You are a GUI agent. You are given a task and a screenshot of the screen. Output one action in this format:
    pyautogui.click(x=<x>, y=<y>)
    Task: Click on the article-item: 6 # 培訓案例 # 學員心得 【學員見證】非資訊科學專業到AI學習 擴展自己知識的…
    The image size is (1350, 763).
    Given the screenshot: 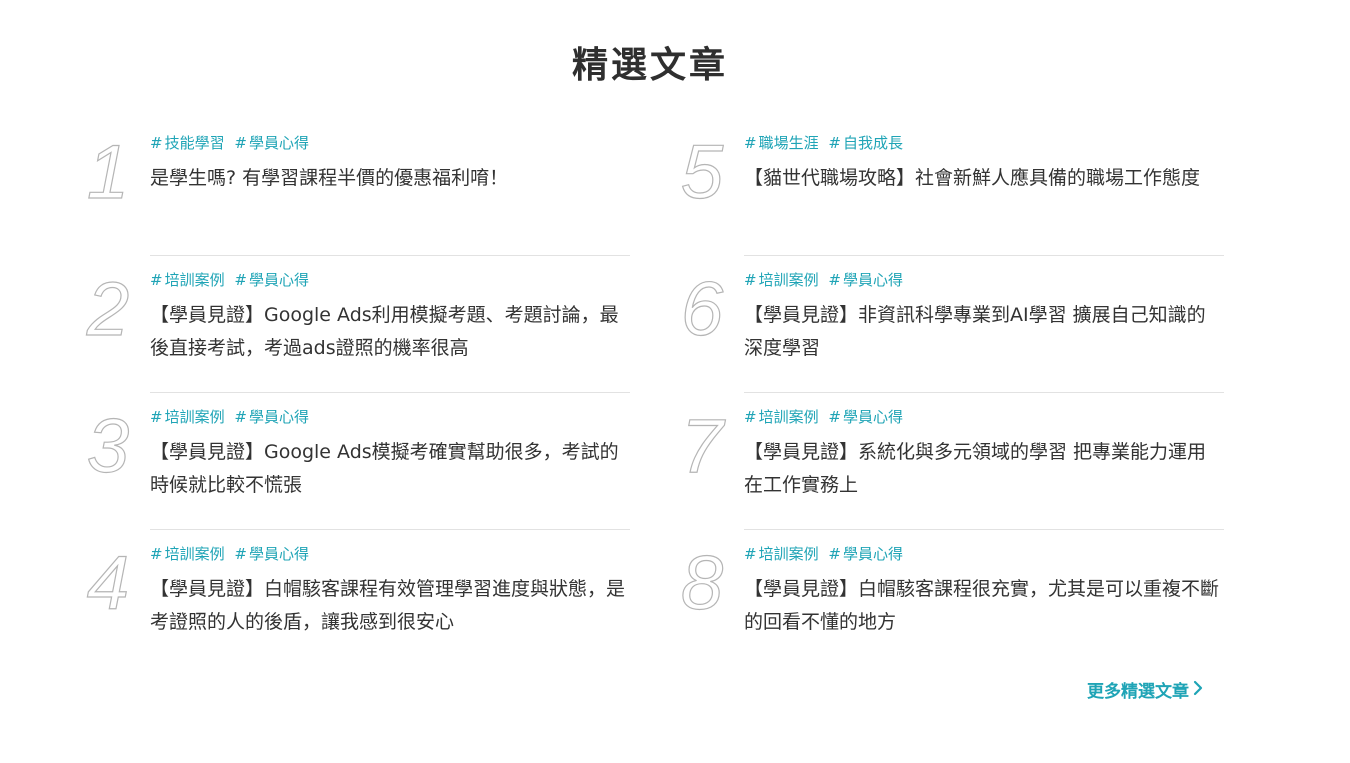 What is the action you would take?
    pyautogui.click(x=944, y=335)
    